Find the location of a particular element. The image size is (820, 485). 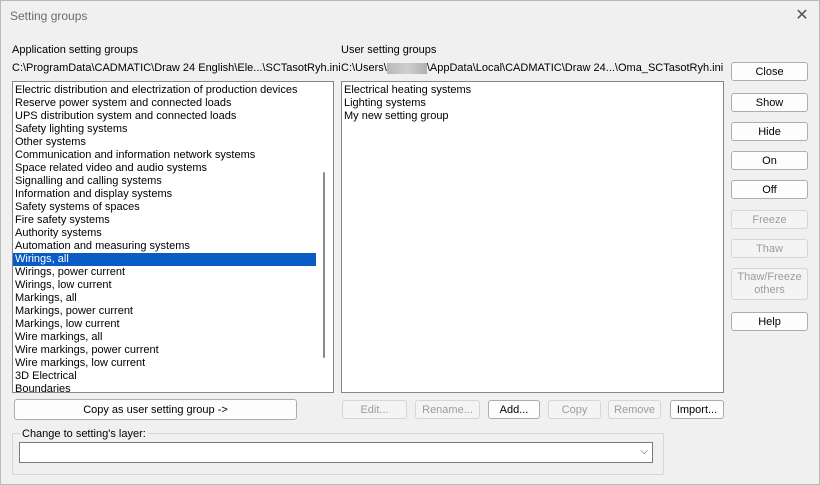

user-path-prefix: C:\Users\ is located at coordinates (364, 68).